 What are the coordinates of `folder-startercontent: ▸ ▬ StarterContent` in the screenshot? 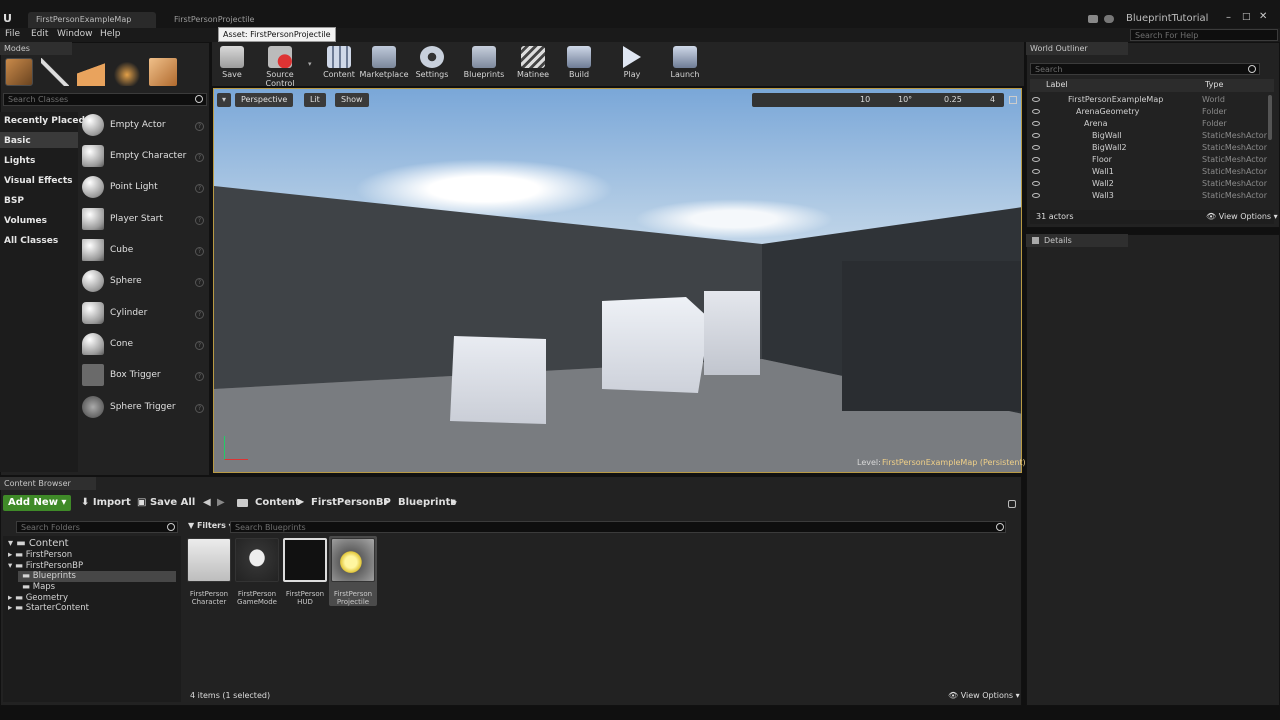 It's located at (48, 608).